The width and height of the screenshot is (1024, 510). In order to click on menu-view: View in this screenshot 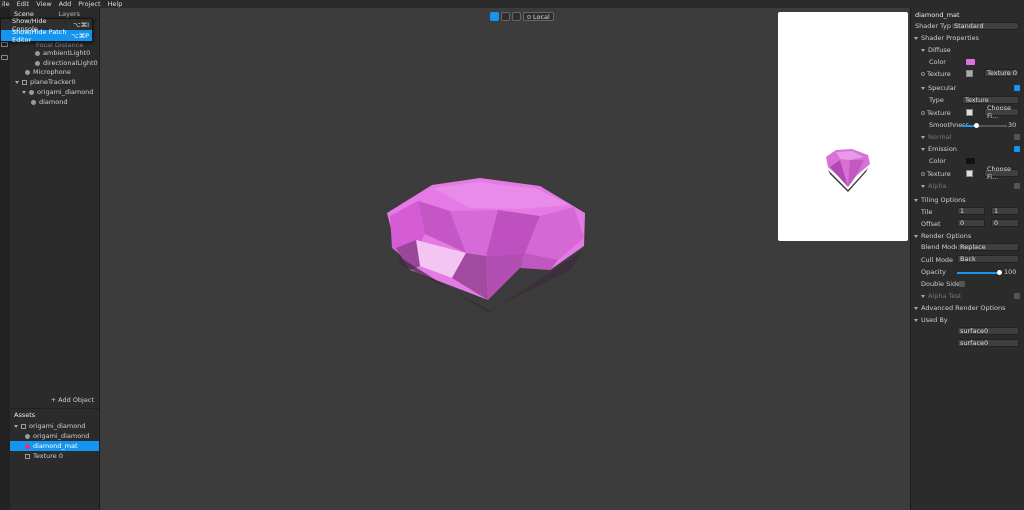, I will do `click(43, 4)`.